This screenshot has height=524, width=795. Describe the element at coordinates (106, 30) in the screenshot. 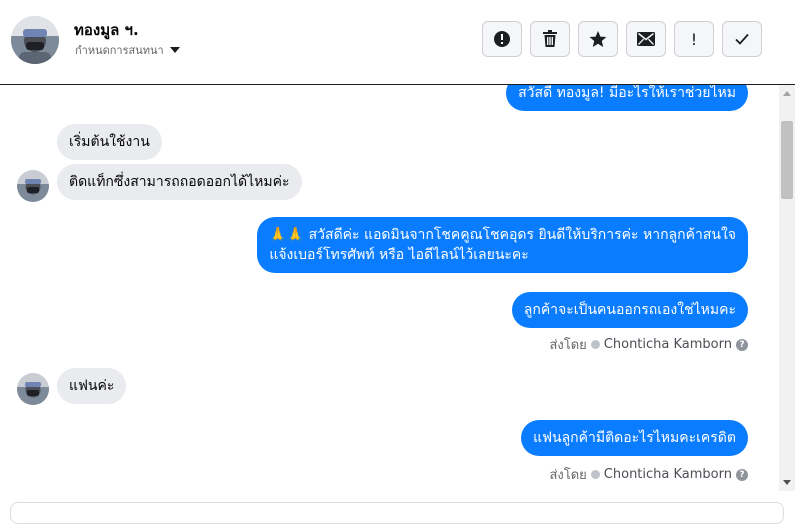

I see `contact-name: ทองมูล ฯ.` at that location.